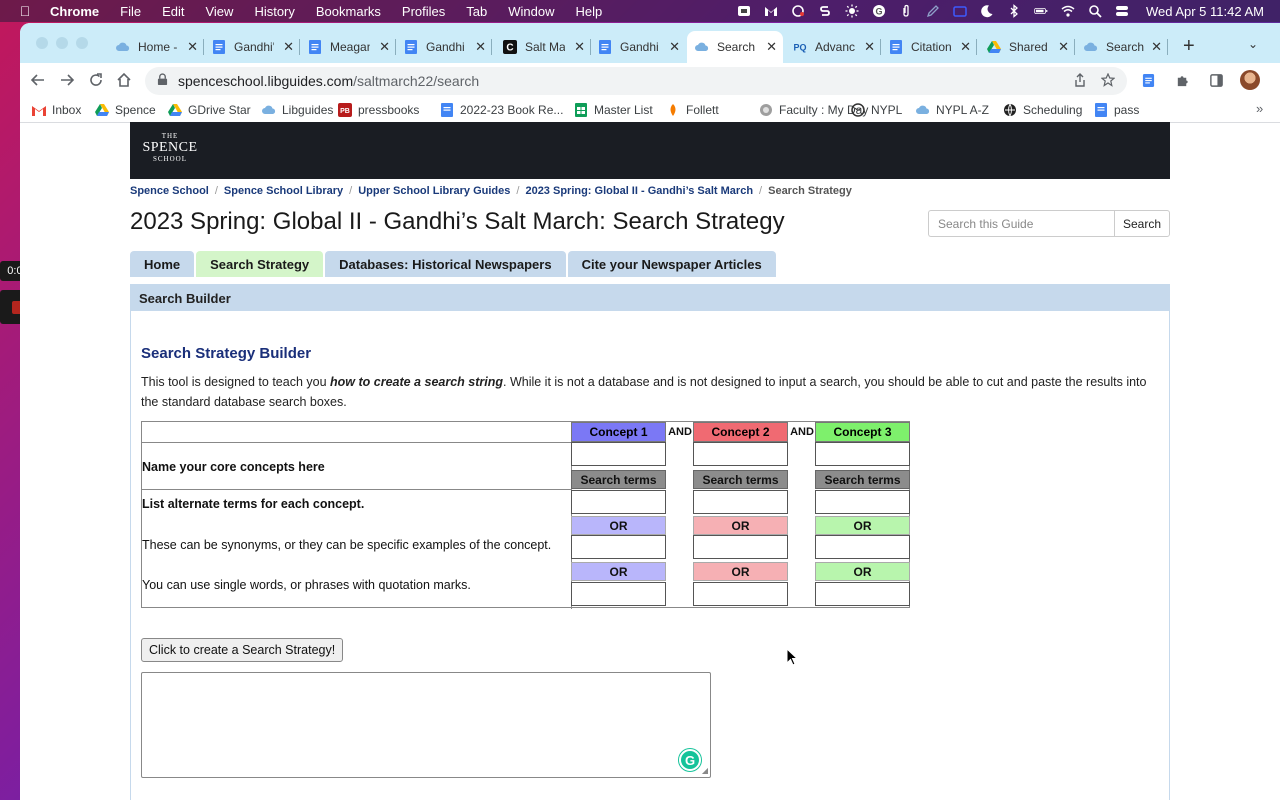  Describe the element at coordinates (1080, 81) in the screenshot. I see `share-icon` at that location.